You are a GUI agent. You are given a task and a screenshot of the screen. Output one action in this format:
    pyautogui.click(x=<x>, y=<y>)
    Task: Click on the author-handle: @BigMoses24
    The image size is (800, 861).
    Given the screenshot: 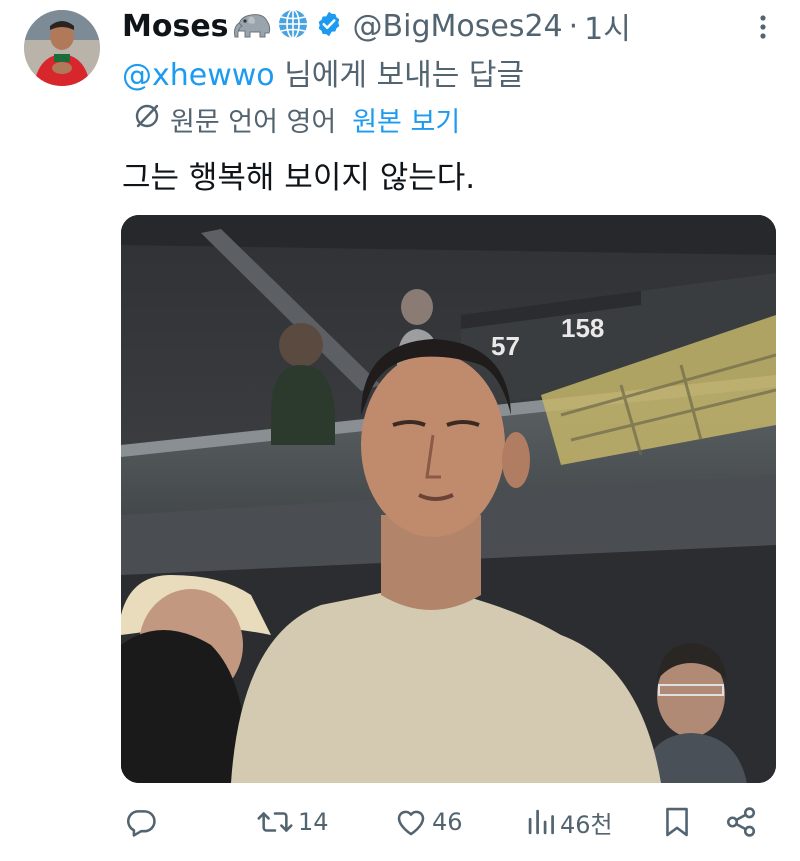 What is the action you would take?
    pyautogui.click(x=458, y=26)
    